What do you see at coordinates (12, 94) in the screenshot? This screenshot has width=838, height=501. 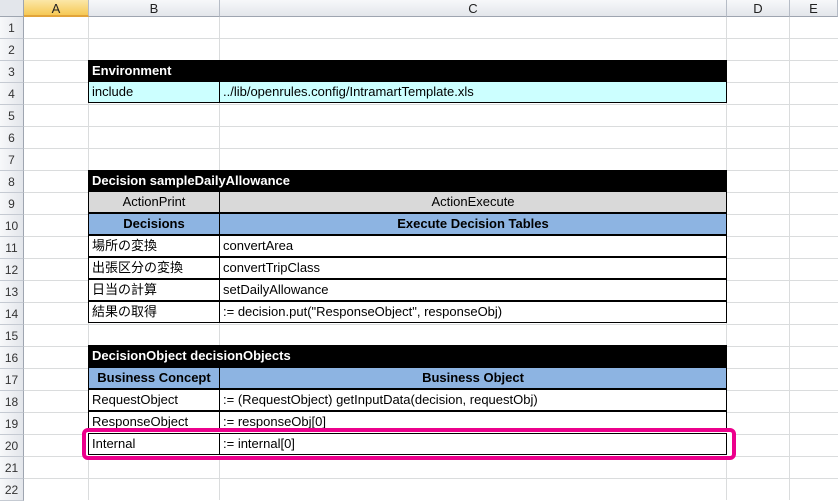 I see `row-header: 4` at bounding box center [12, 94].